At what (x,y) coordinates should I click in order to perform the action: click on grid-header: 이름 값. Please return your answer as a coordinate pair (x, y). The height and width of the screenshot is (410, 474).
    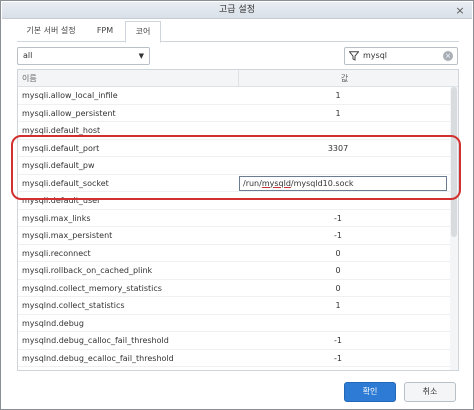
    Looking at the image, I should click on (238, 78).